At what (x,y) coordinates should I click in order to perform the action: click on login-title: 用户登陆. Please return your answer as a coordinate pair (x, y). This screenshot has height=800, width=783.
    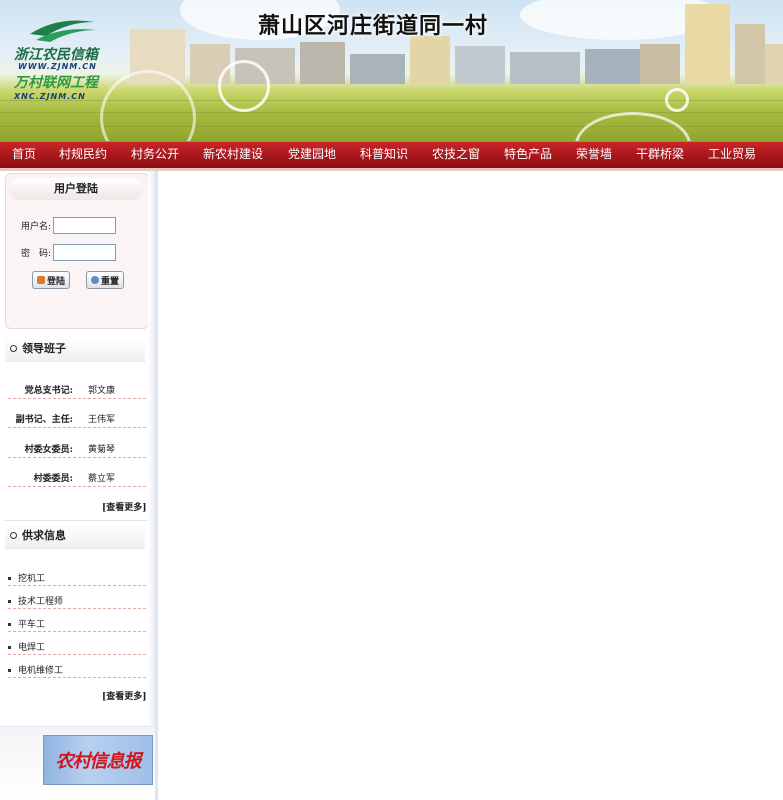
    Looking at the image, I should click on (76, 189).